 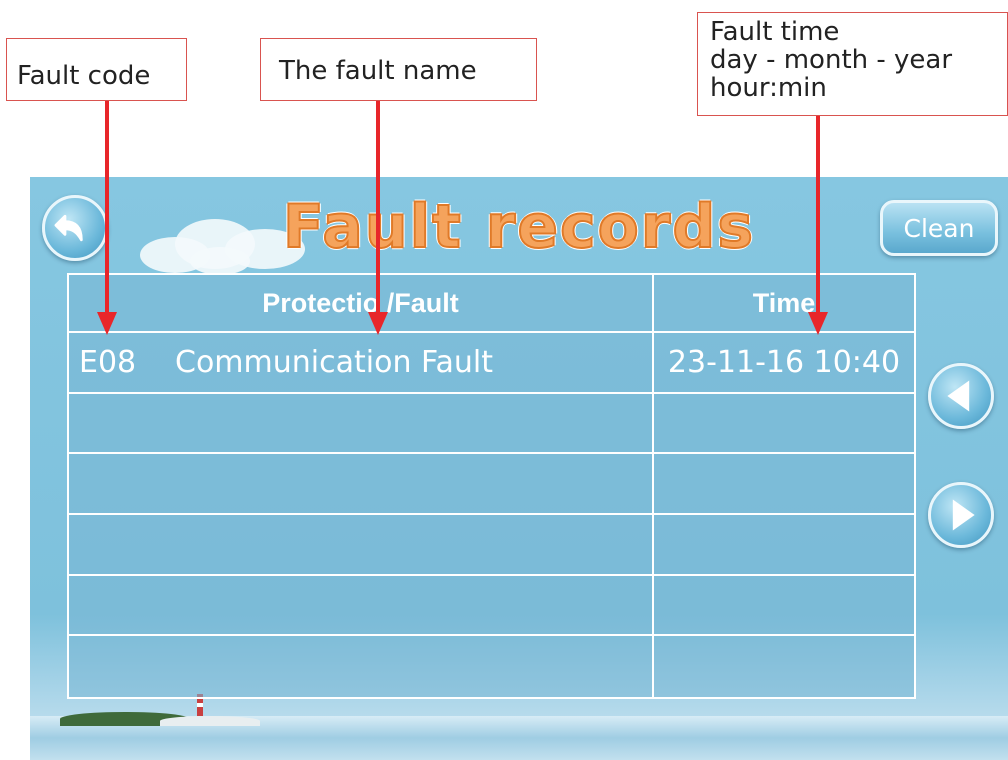 I want to click on table-row-5-fault, so click(x=361, y=606).